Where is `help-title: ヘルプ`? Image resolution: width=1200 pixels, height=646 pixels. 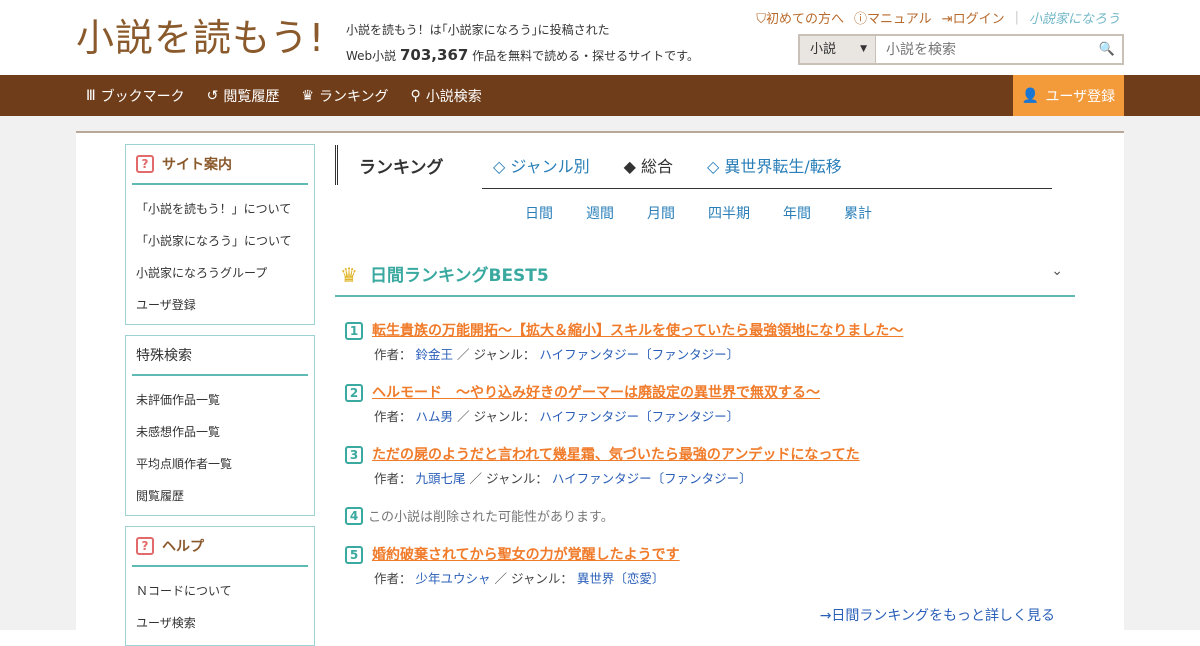
help-title: ヘルプ is located at coordinates (183, 547).